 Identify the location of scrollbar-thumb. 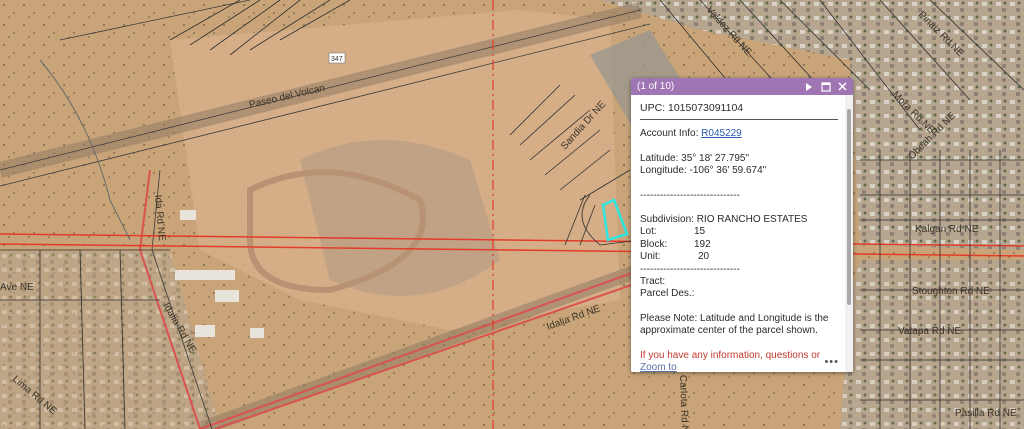
(849, 207).